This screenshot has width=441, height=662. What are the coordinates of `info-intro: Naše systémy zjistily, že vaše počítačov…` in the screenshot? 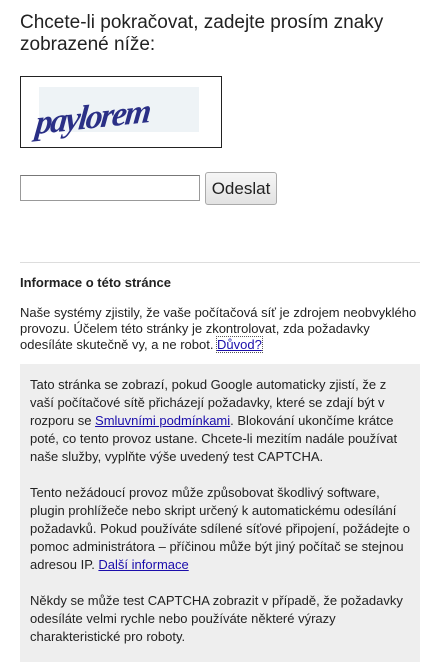 It's located at (220, 329).